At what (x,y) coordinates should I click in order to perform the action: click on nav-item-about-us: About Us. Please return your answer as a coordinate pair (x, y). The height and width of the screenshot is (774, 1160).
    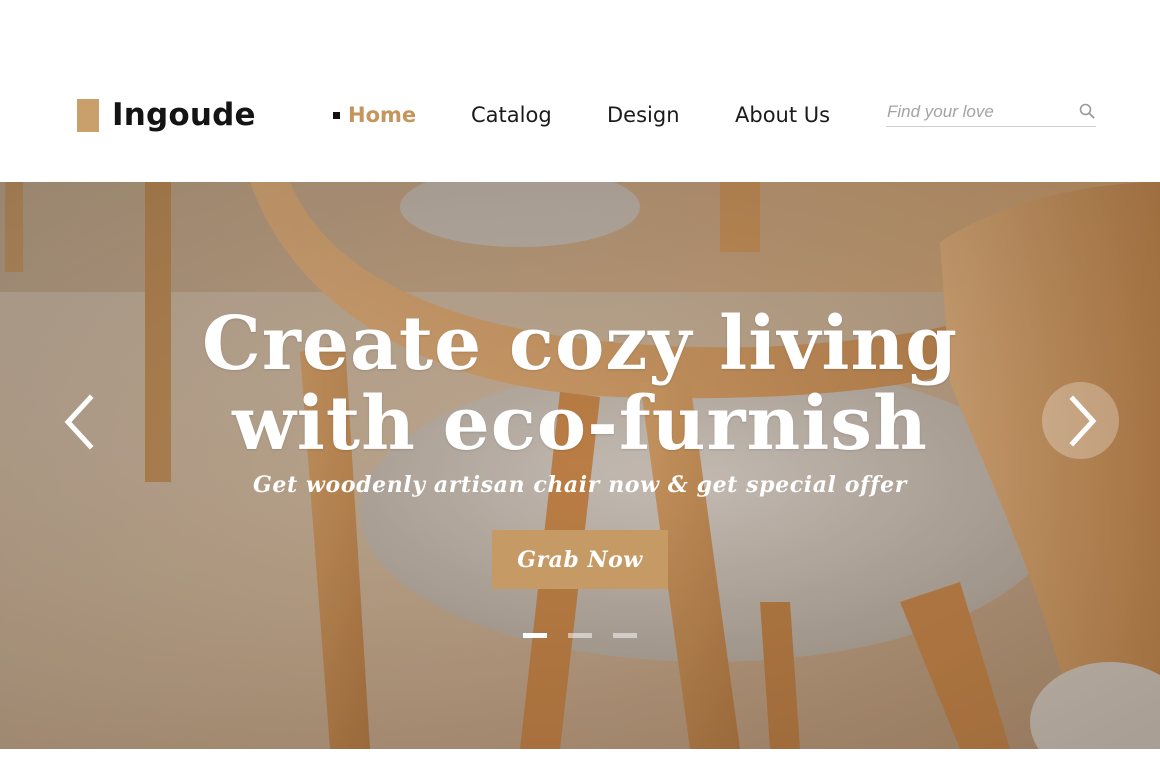
    Looking at the image, I should click on (782, 115).